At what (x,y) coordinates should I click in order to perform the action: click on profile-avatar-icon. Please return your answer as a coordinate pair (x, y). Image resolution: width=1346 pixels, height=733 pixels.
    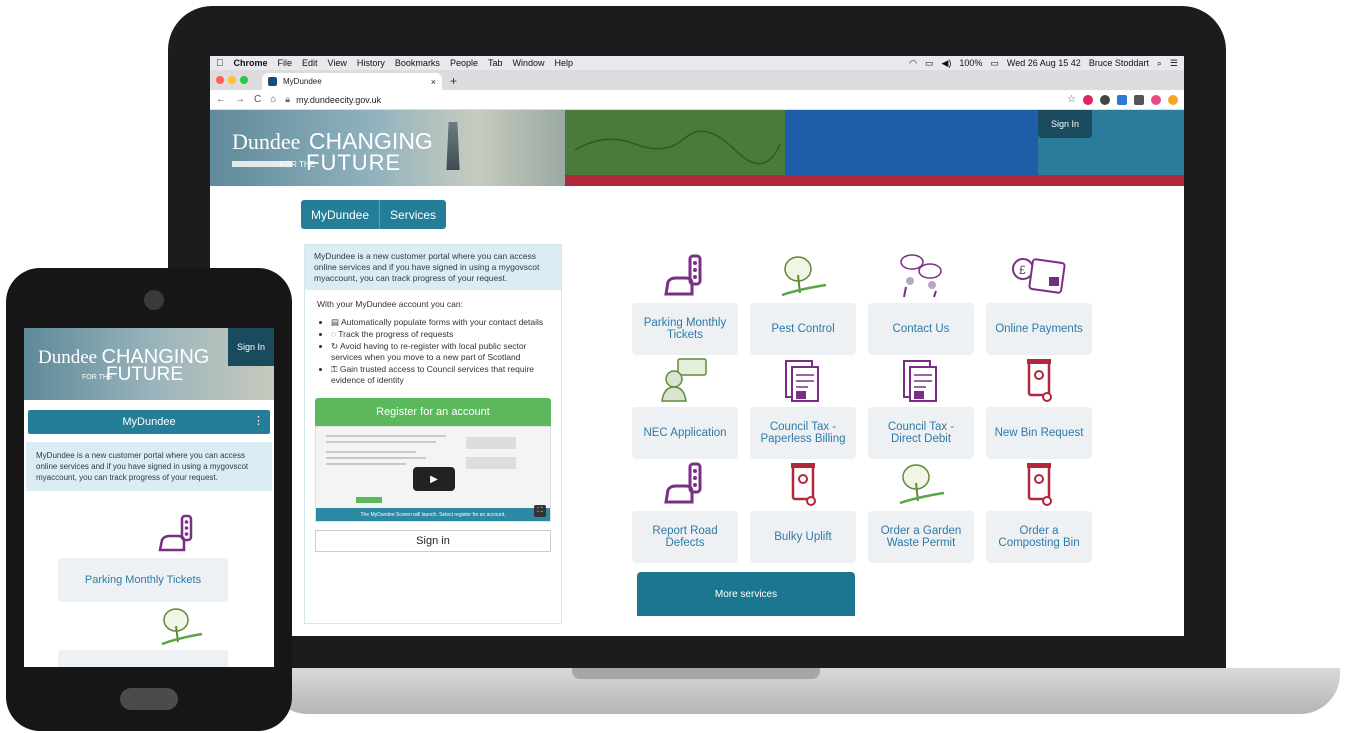
    Looking at the image, I should click on (1156, 99).